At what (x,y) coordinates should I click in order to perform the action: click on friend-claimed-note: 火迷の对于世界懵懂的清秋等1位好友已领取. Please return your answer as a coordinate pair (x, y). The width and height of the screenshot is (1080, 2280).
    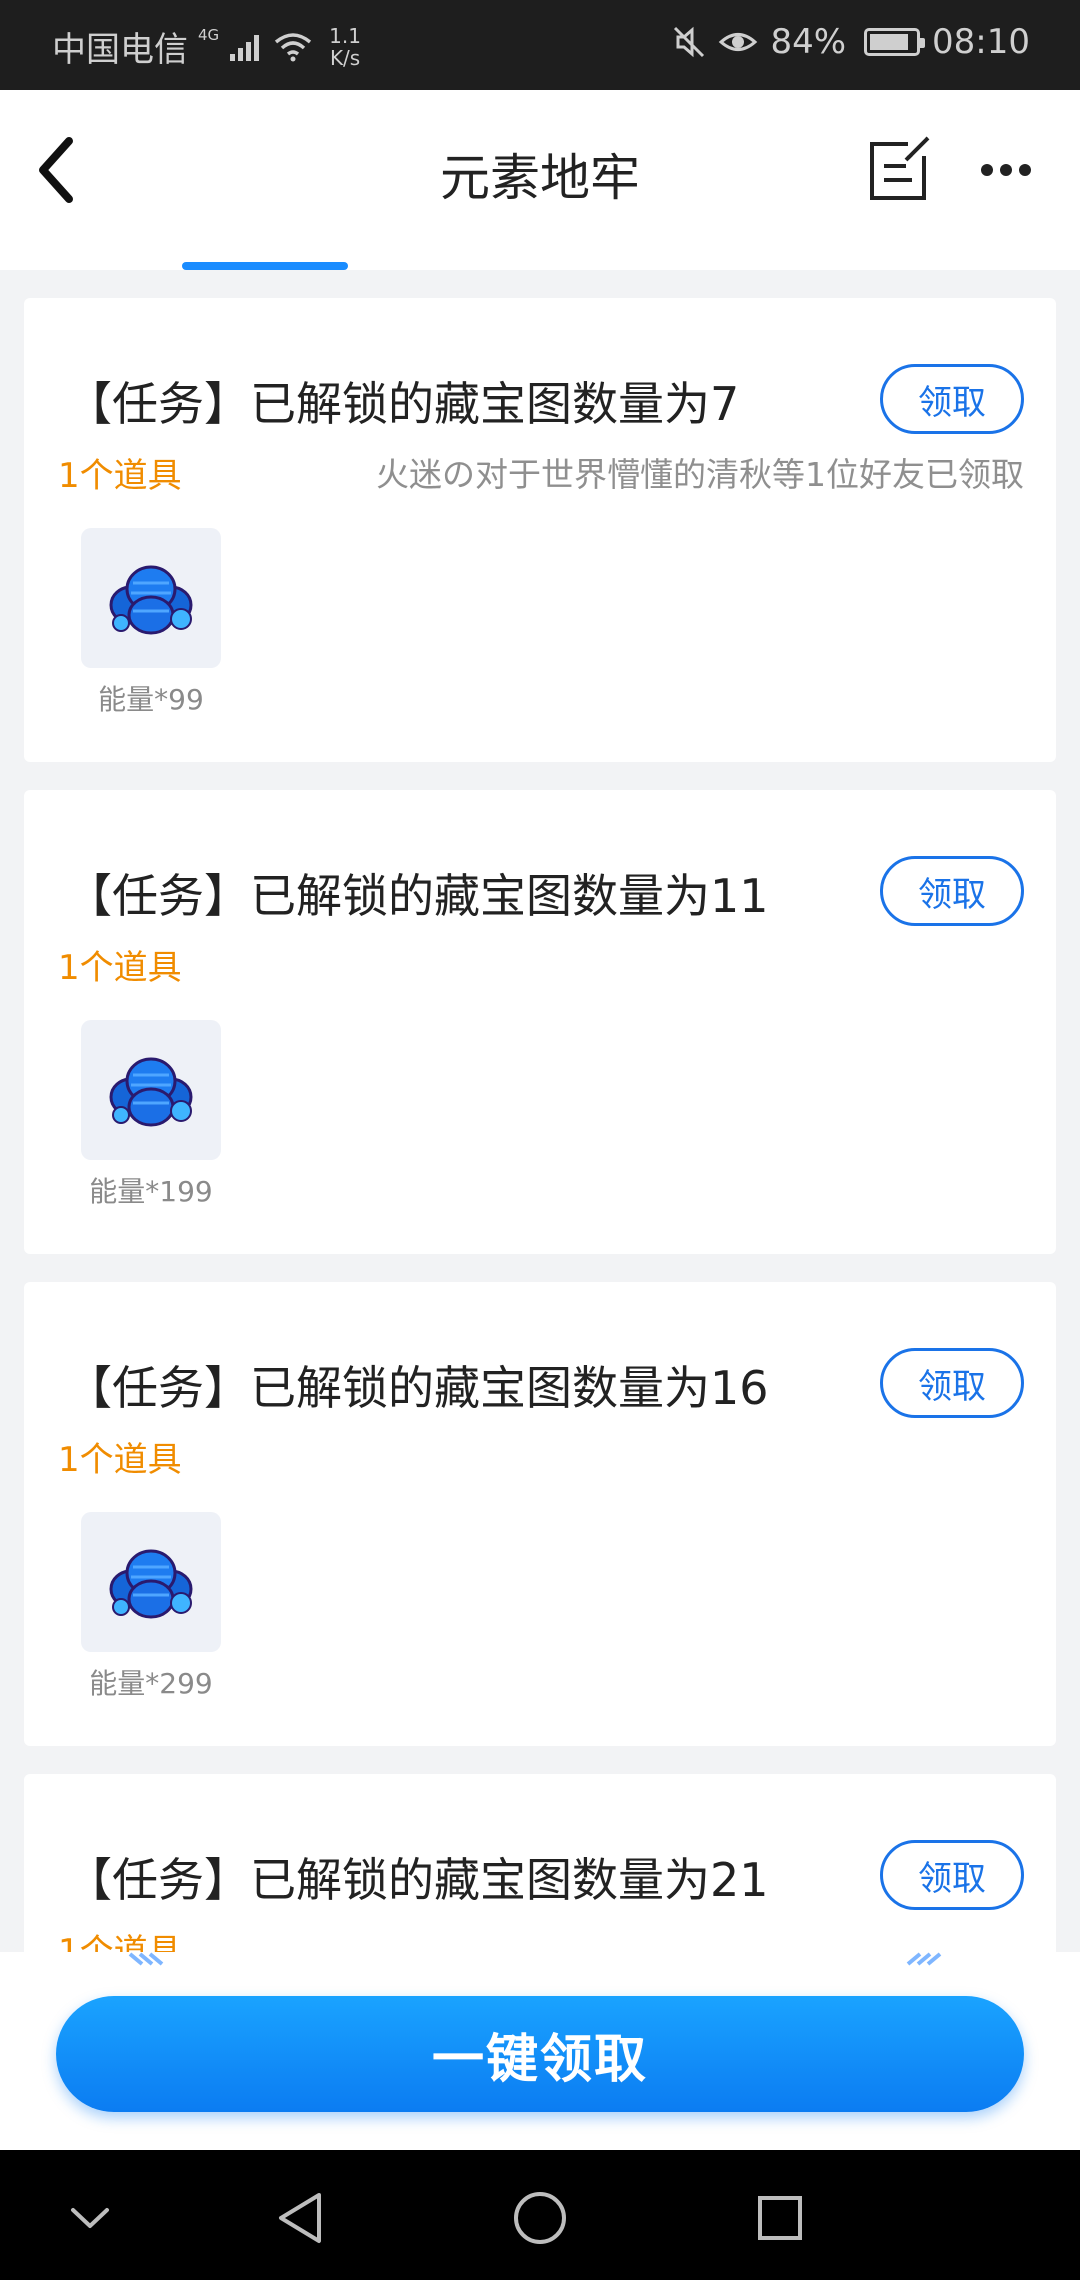
    Looking at the image, I should click on (700, 474).